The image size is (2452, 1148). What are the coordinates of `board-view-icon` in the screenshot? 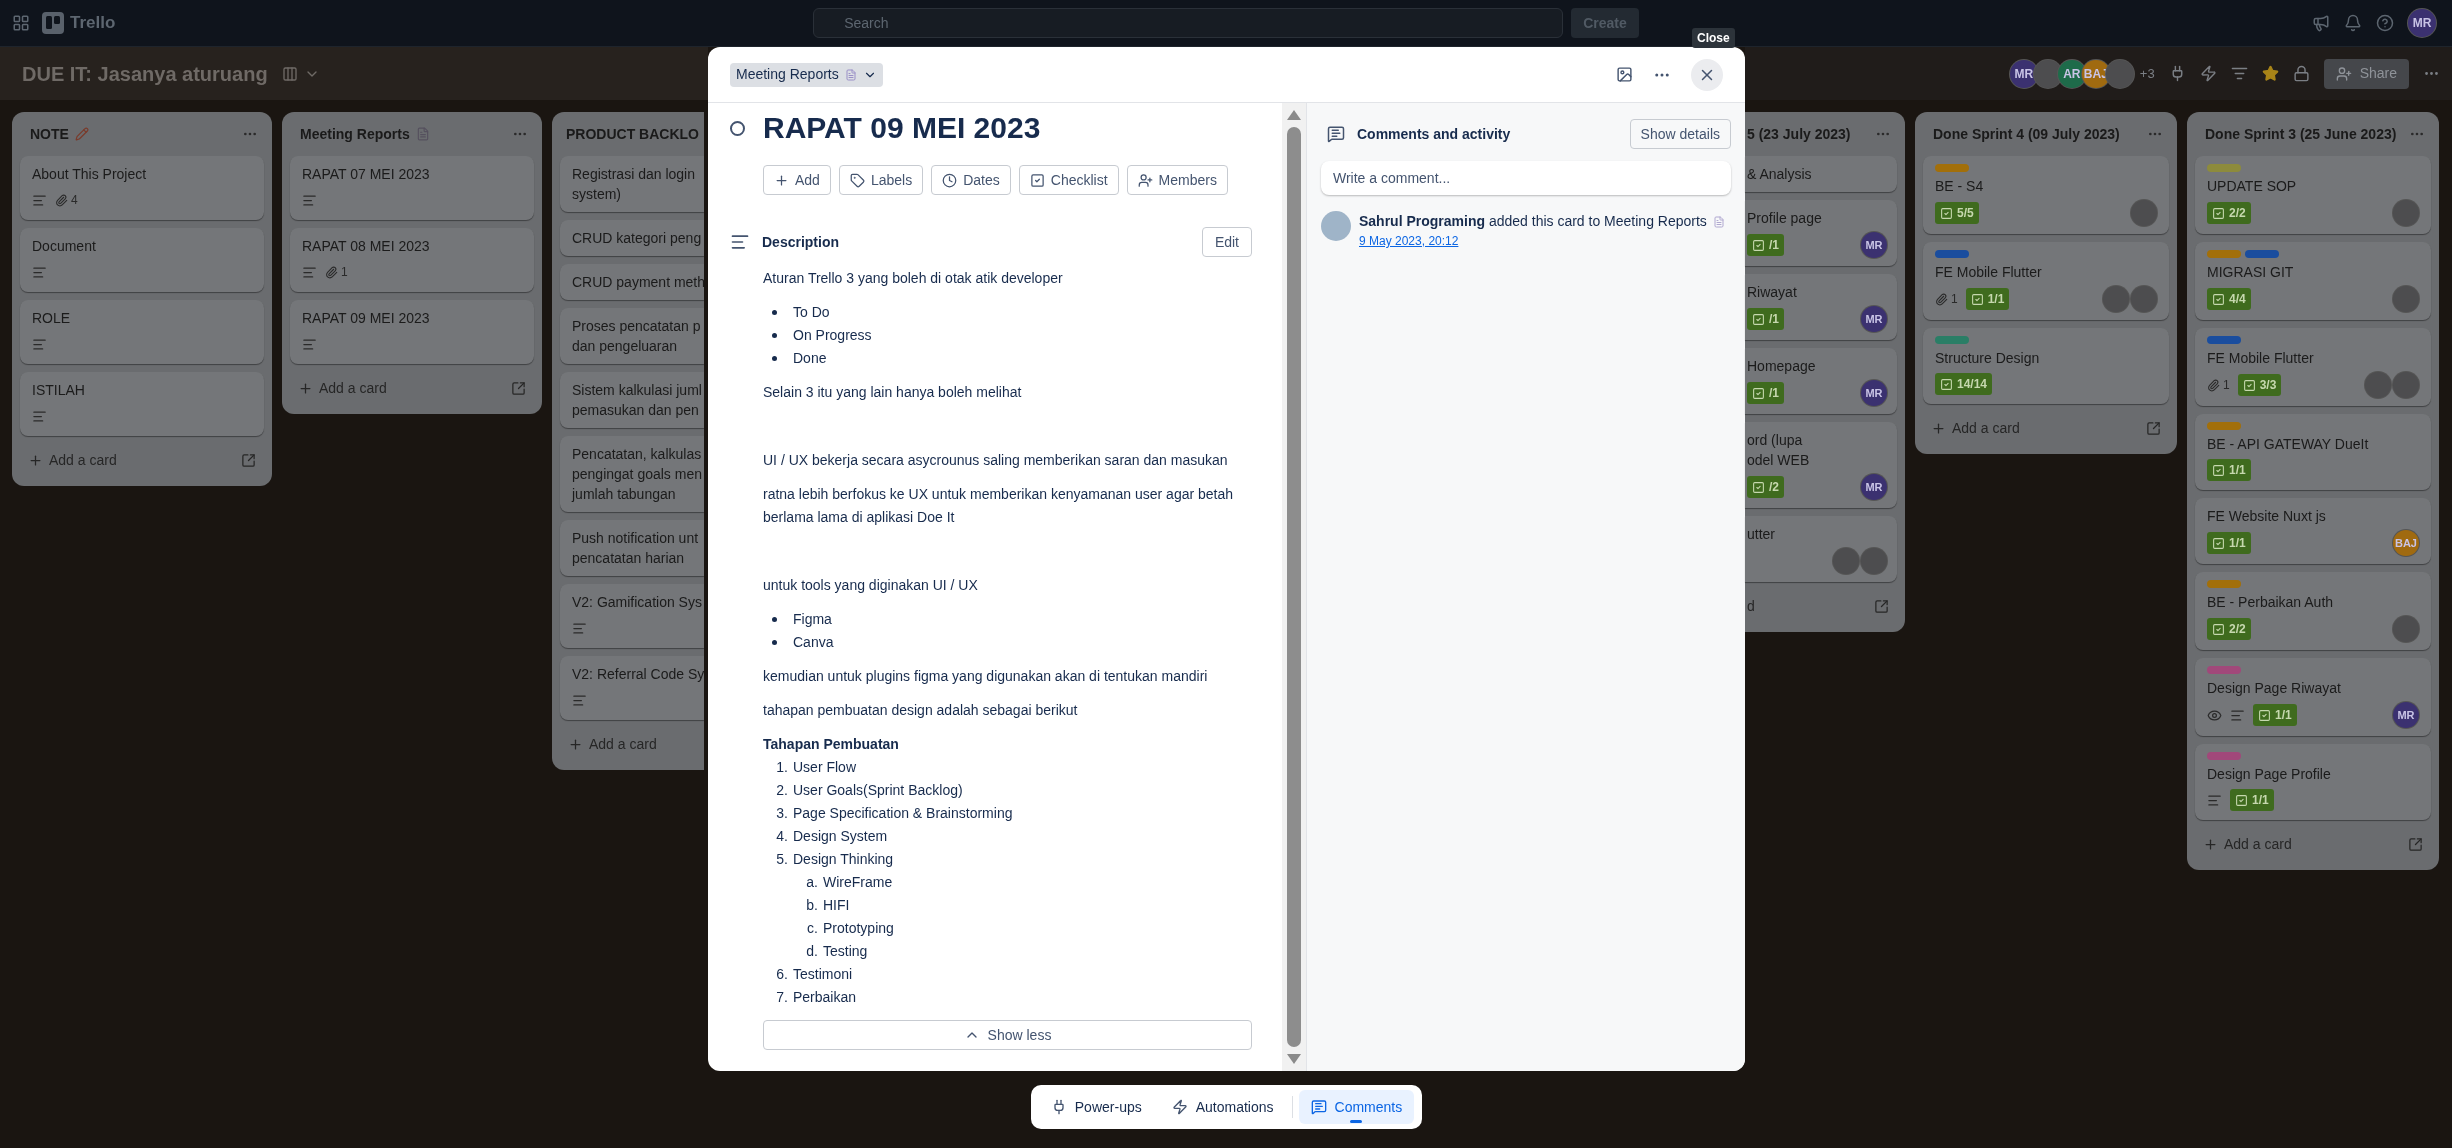 It's located at (289, 73).